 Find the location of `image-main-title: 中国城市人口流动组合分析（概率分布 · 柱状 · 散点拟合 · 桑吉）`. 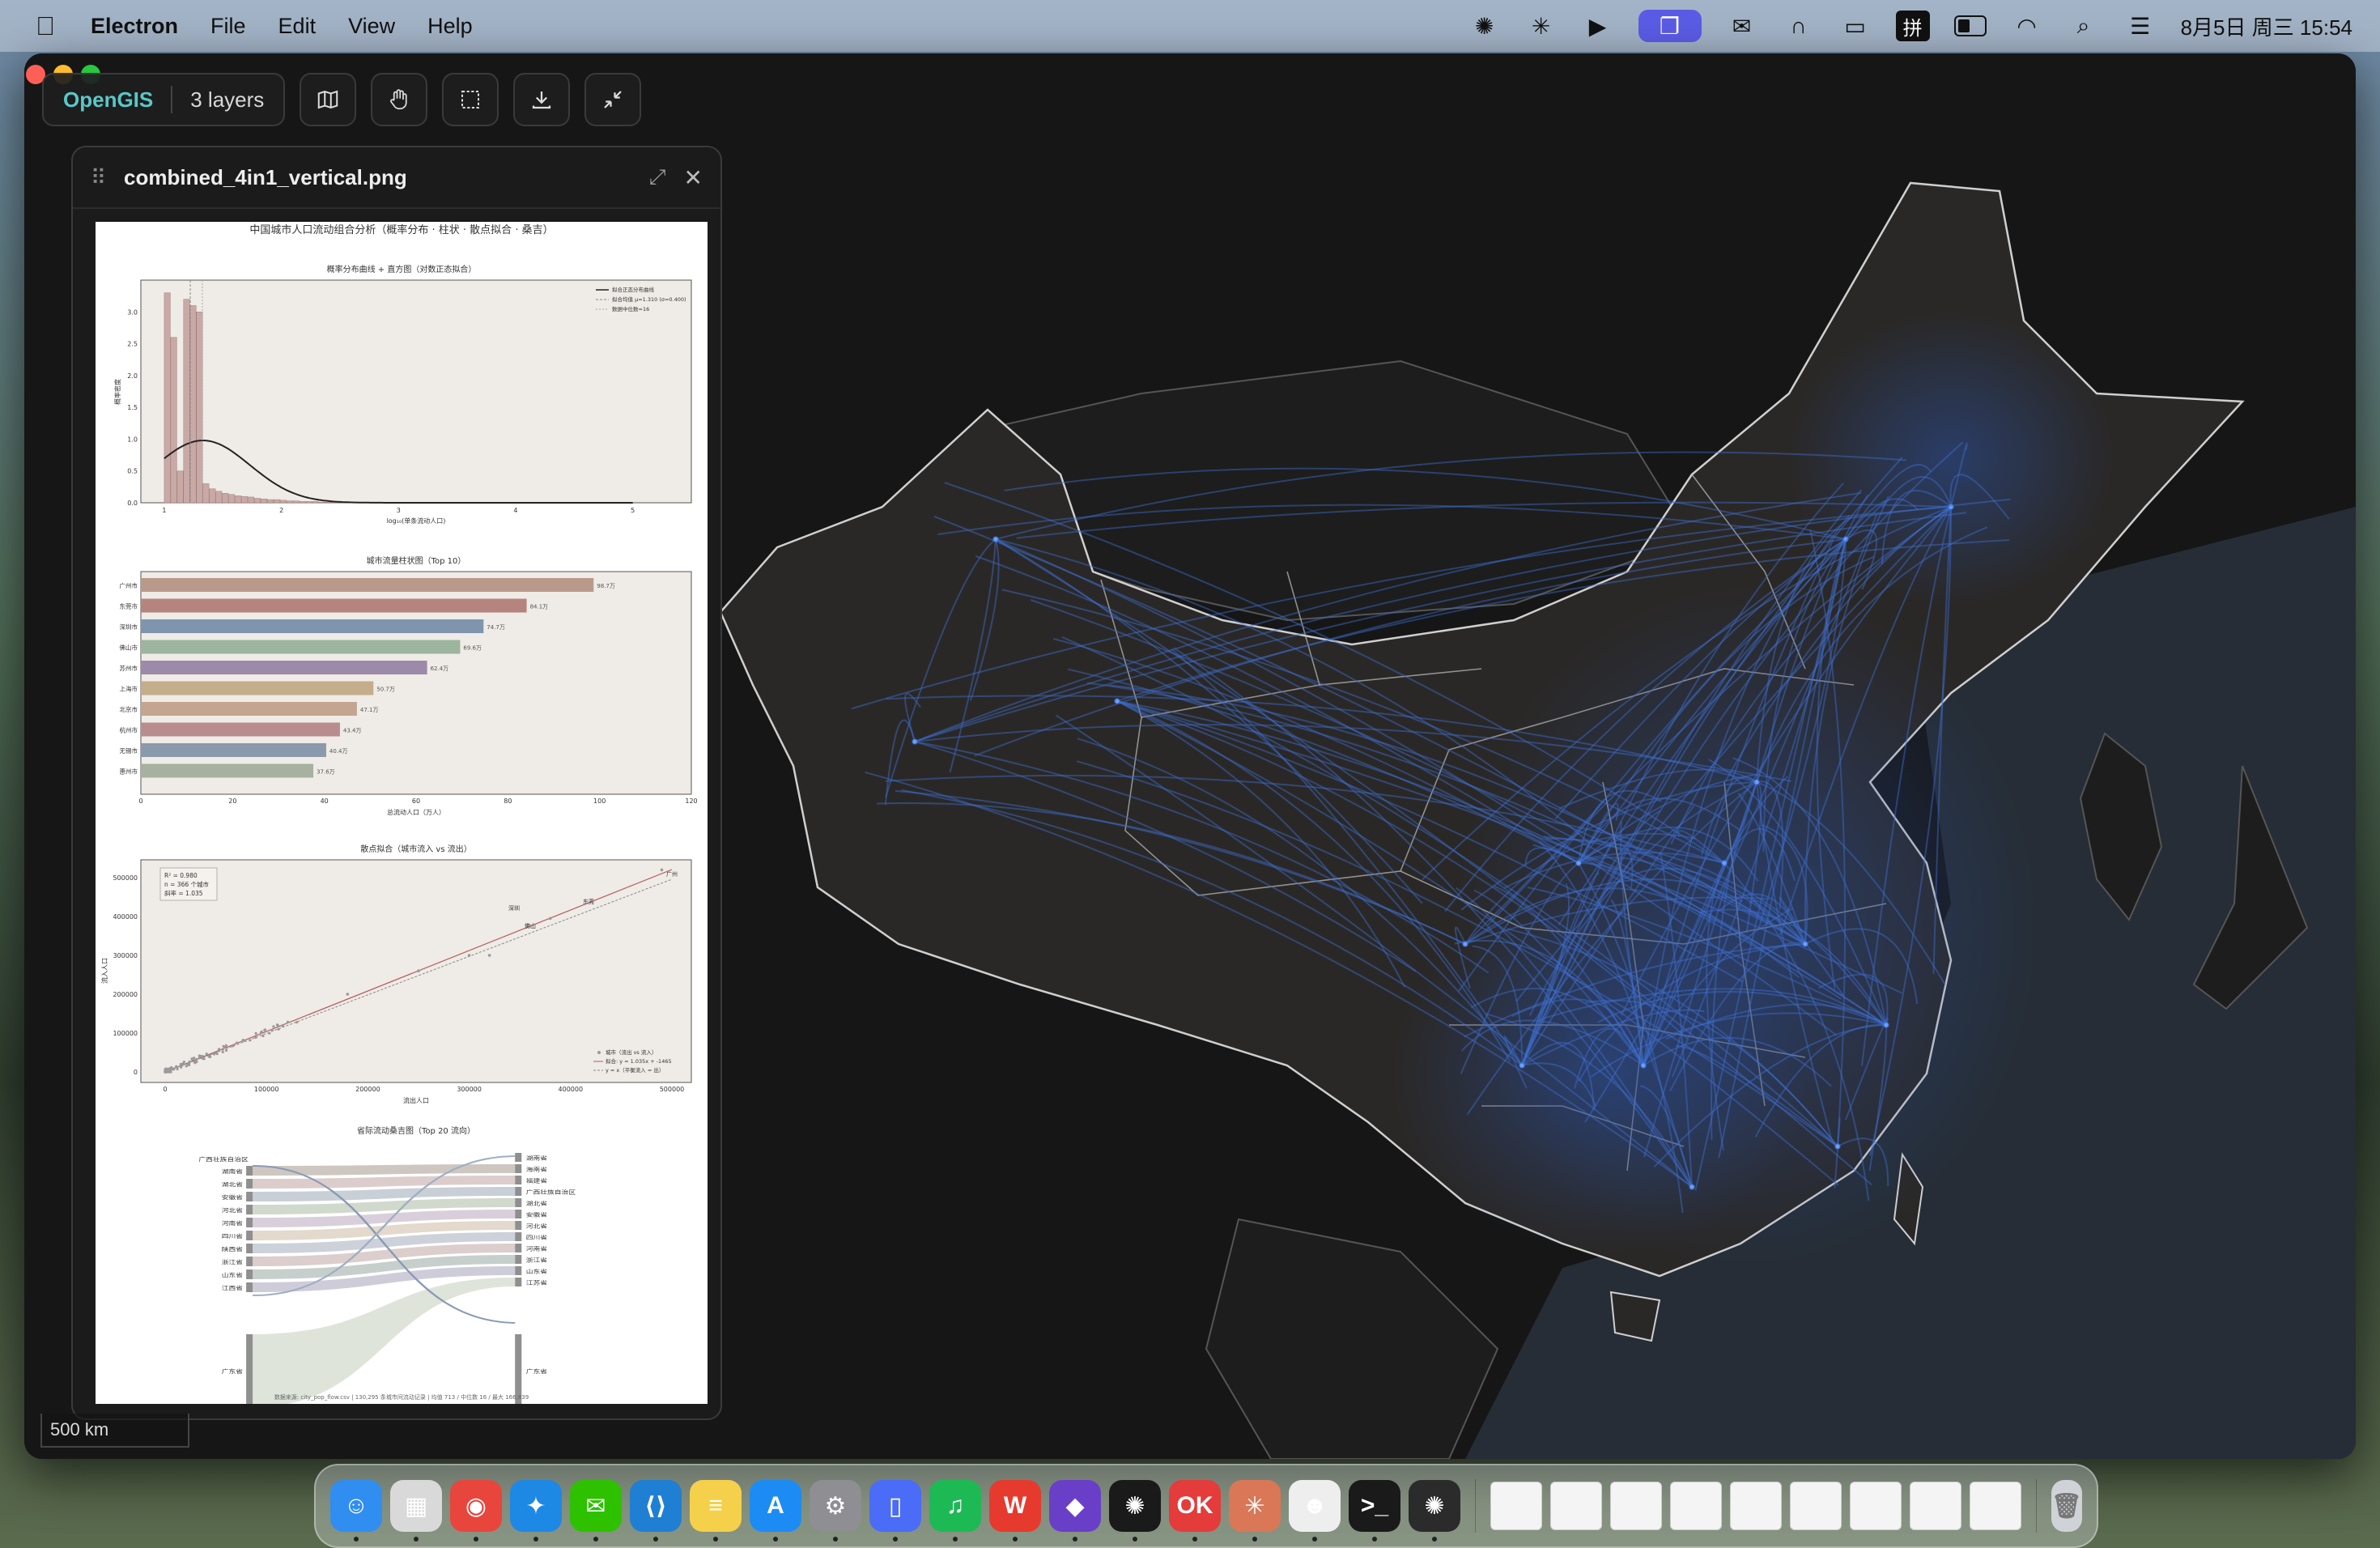

image-main-title: 中国城市人口流动组合分析（概率分布 · 柱状 · 散点拟合 · 桑吉） is located at coordinates (401, 230).